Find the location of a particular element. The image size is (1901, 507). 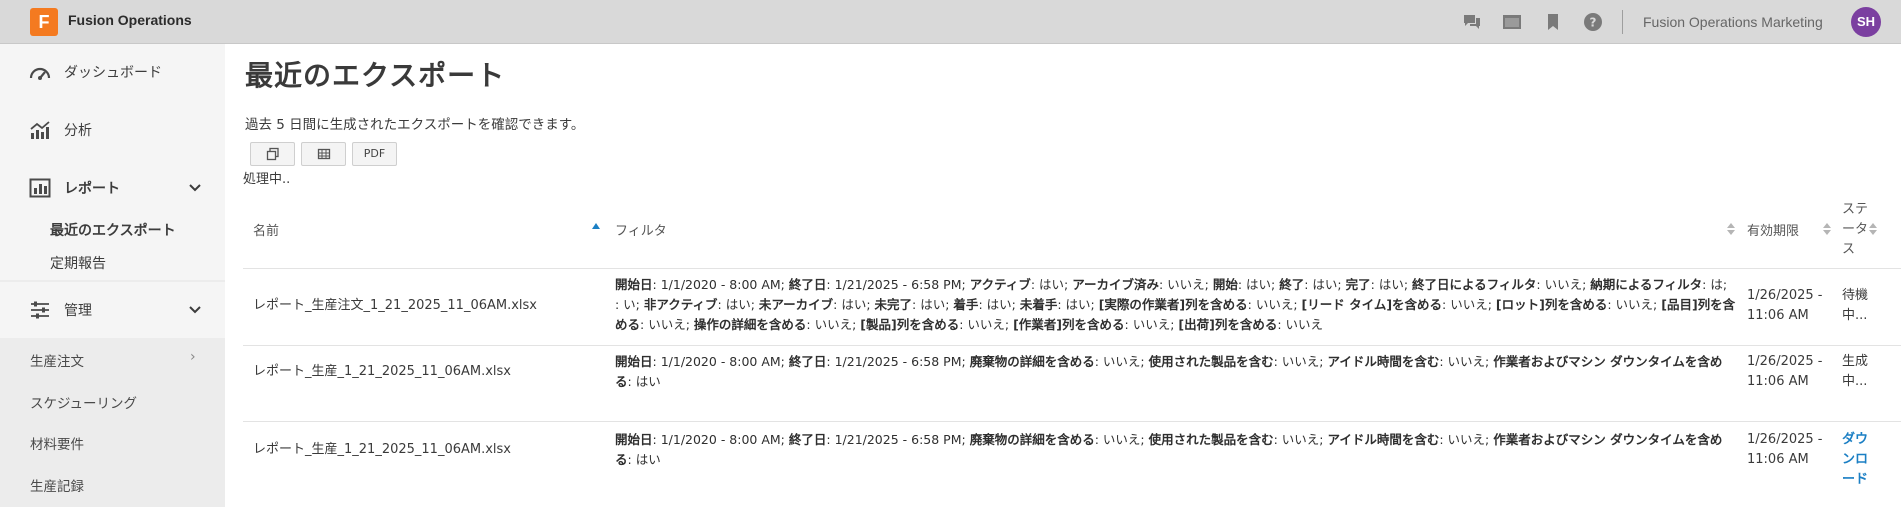

copy-icon is located at coordinates (272, 154).